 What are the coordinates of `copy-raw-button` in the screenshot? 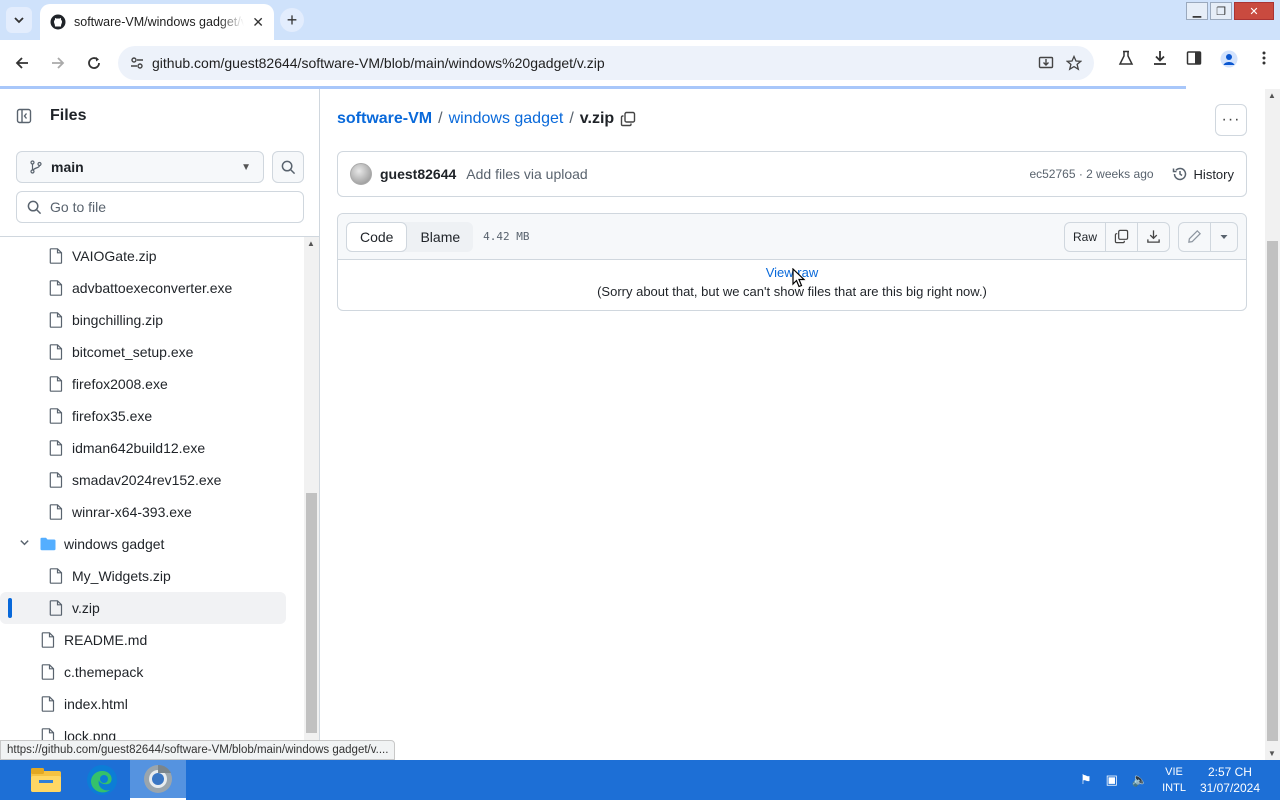 It's located at (1122, 236).